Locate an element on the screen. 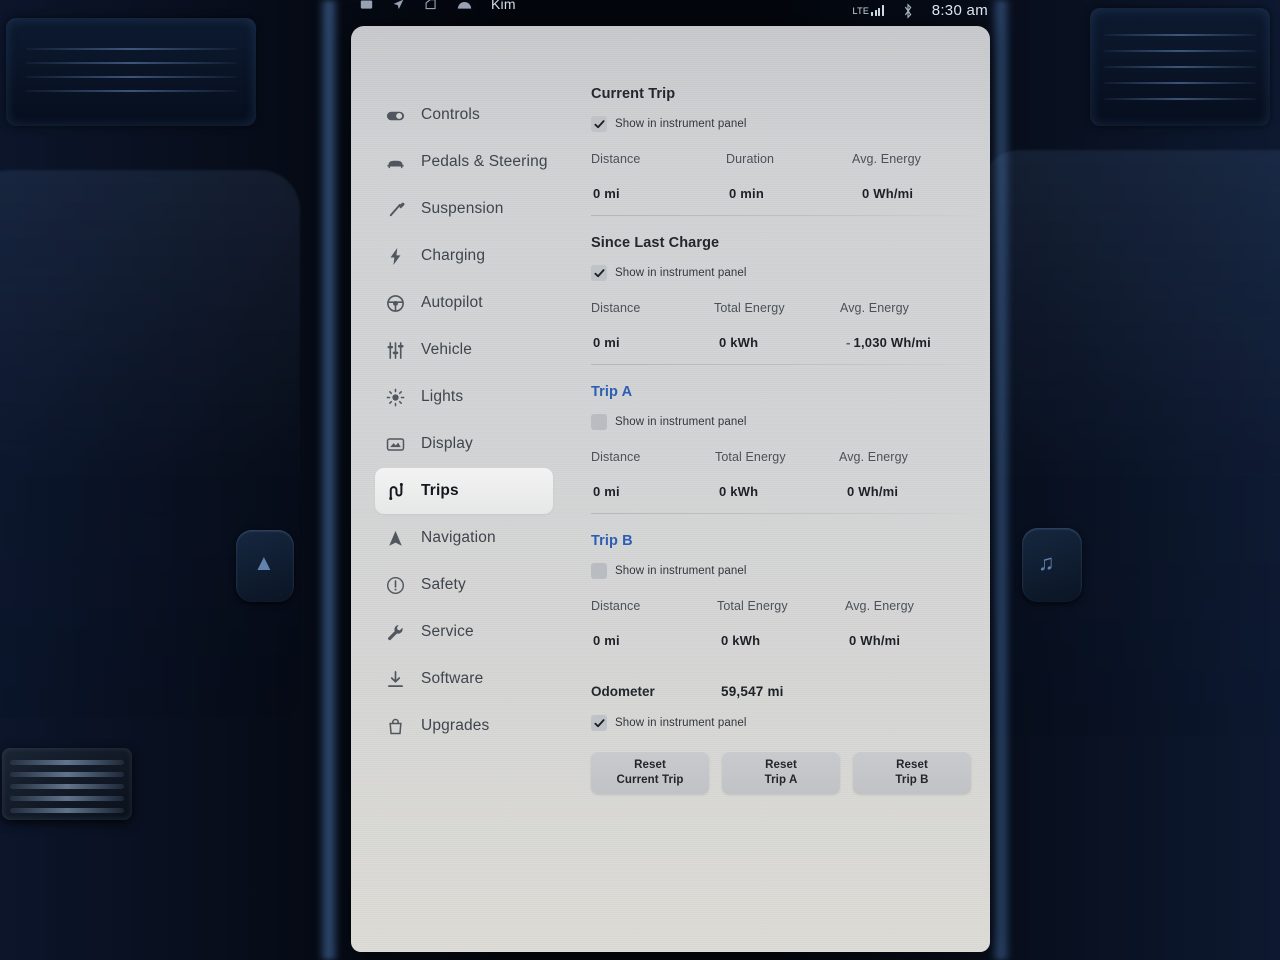 The image size is (1280, 960). reset-trip-a-button: Reset Trip A is located at coordinates (781, 772).